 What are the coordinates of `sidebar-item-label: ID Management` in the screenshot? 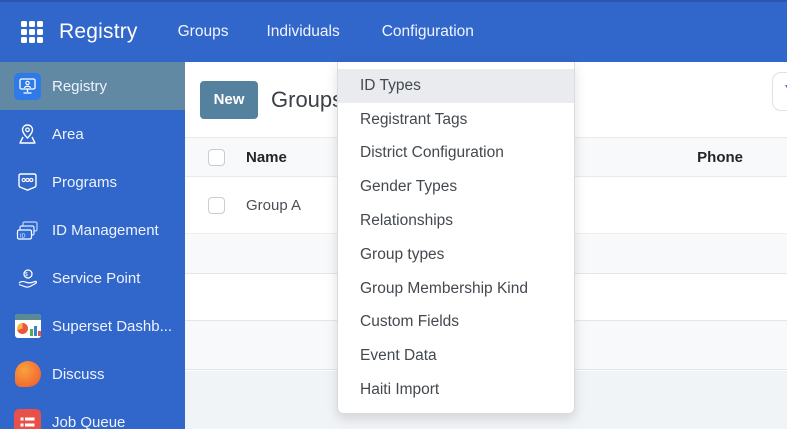 It's located at (105, 230).